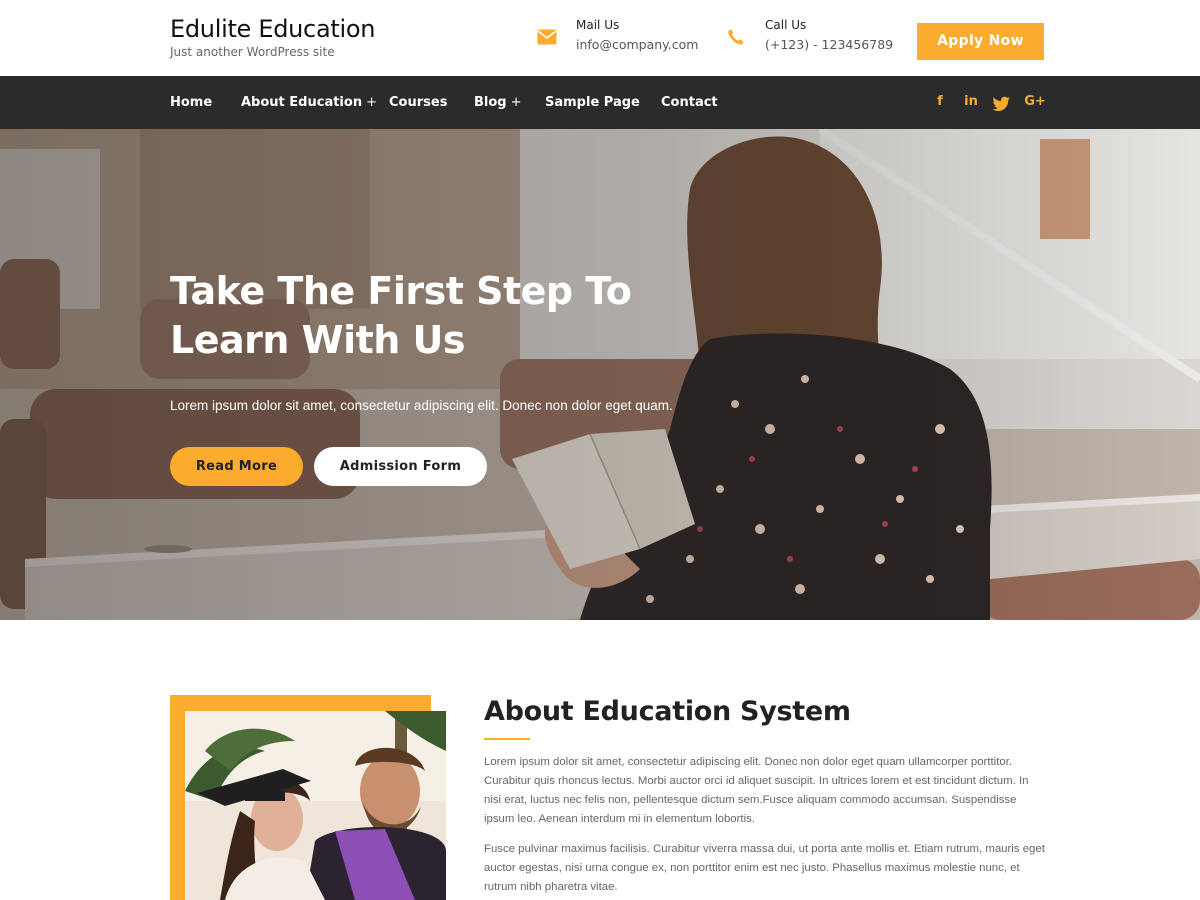 This screenshot has height=900, width=1200. I want to click on nav-item-label: Contact, so click(689, 102).